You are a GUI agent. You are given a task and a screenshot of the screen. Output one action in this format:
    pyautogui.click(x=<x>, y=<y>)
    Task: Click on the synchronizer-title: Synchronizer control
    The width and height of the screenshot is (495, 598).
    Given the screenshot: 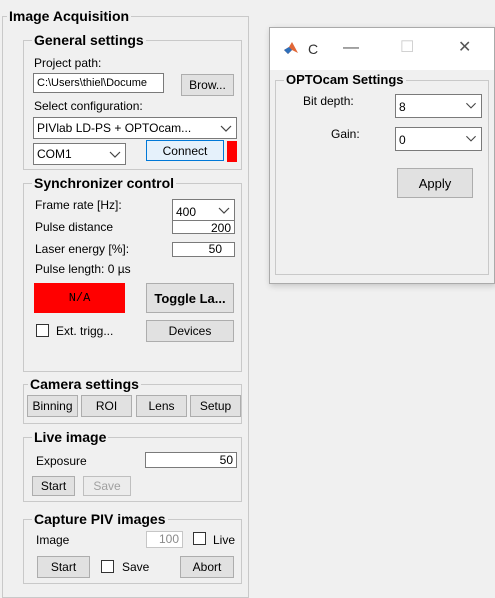 What is the action you would take?
    pyautogui.click(x=104, y=183)
    